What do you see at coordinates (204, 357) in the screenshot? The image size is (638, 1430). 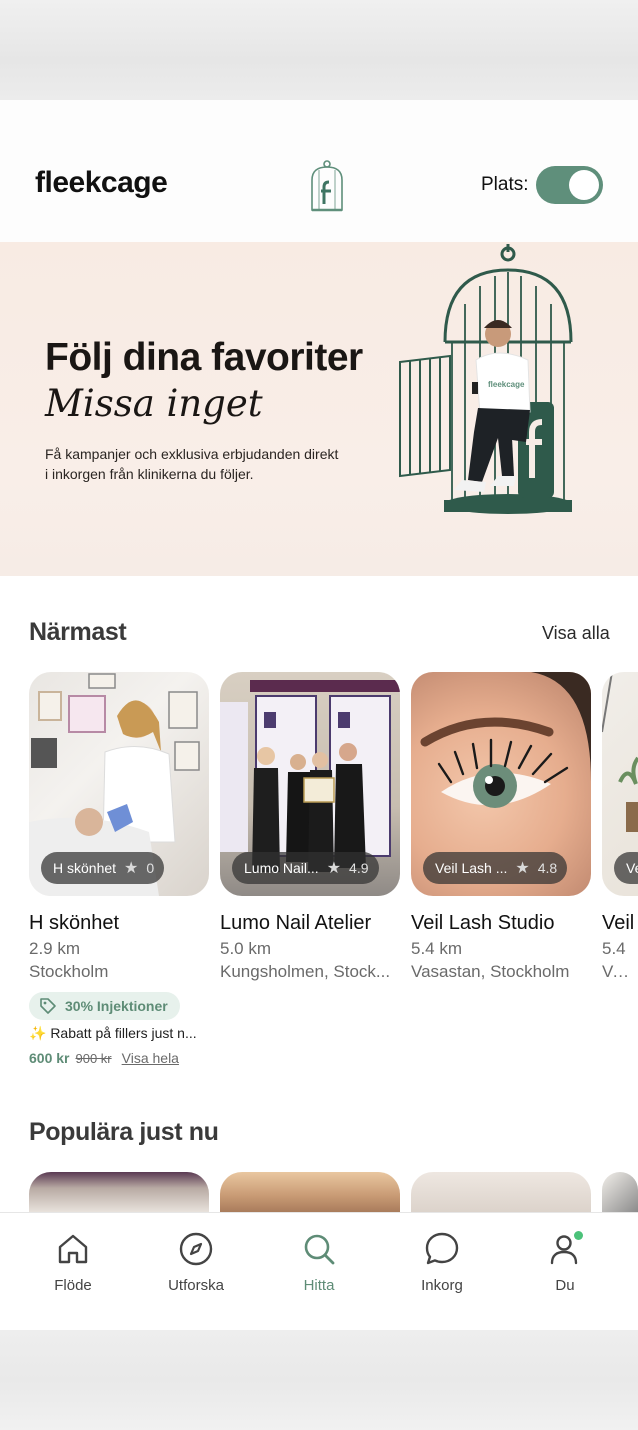 I see `hero-title: Följ dina favoriter` at bounding box center [204, 357].